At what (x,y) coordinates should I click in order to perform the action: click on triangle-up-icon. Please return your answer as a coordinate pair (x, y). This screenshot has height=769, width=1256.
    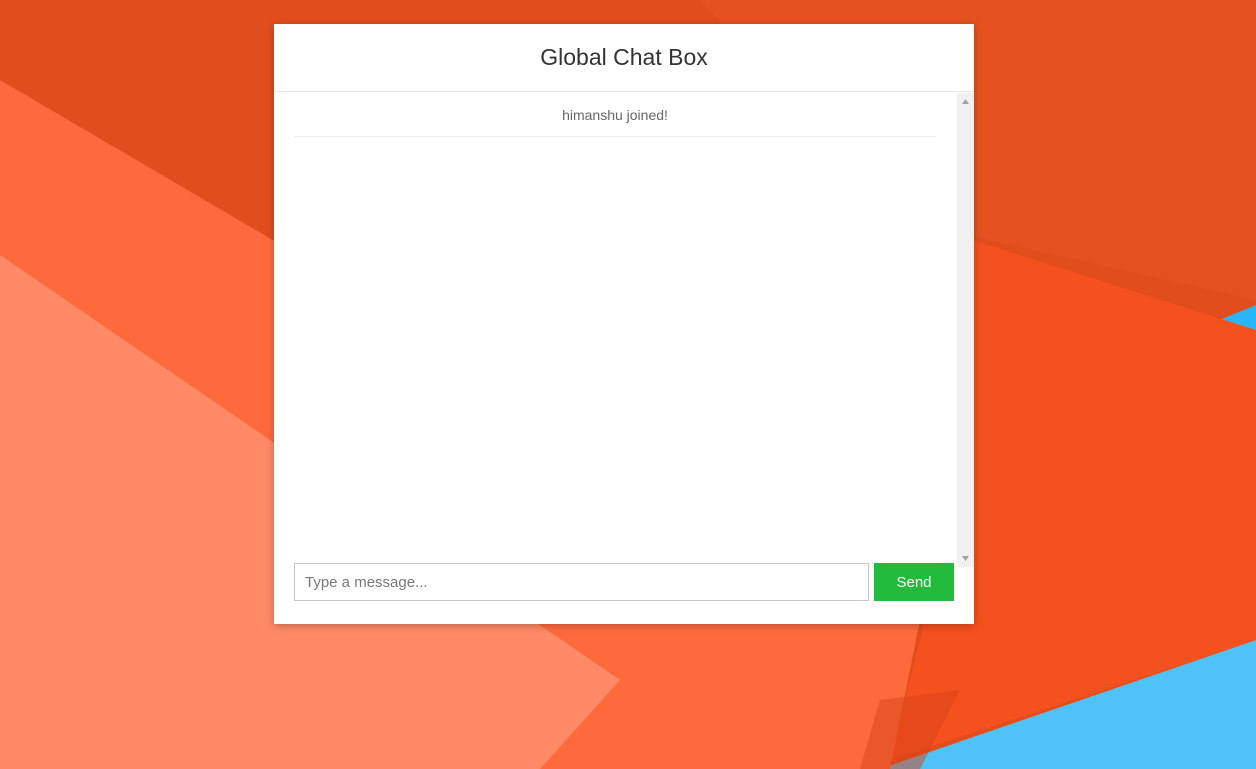
    Looking at the image, I should click on (965, 101).